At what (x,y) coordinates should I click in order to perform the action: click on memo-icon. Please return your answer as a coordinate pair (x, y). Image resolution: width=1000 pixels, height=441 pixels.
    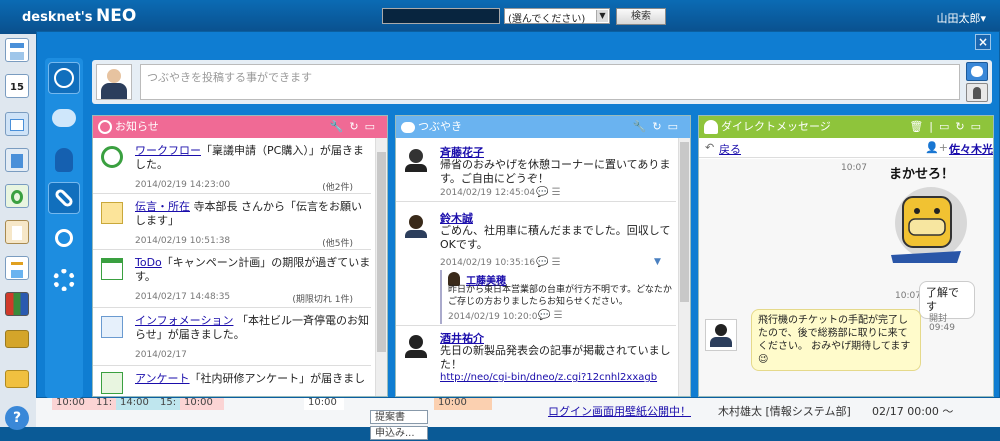
    Looking at the image, I should click on (17, 268).